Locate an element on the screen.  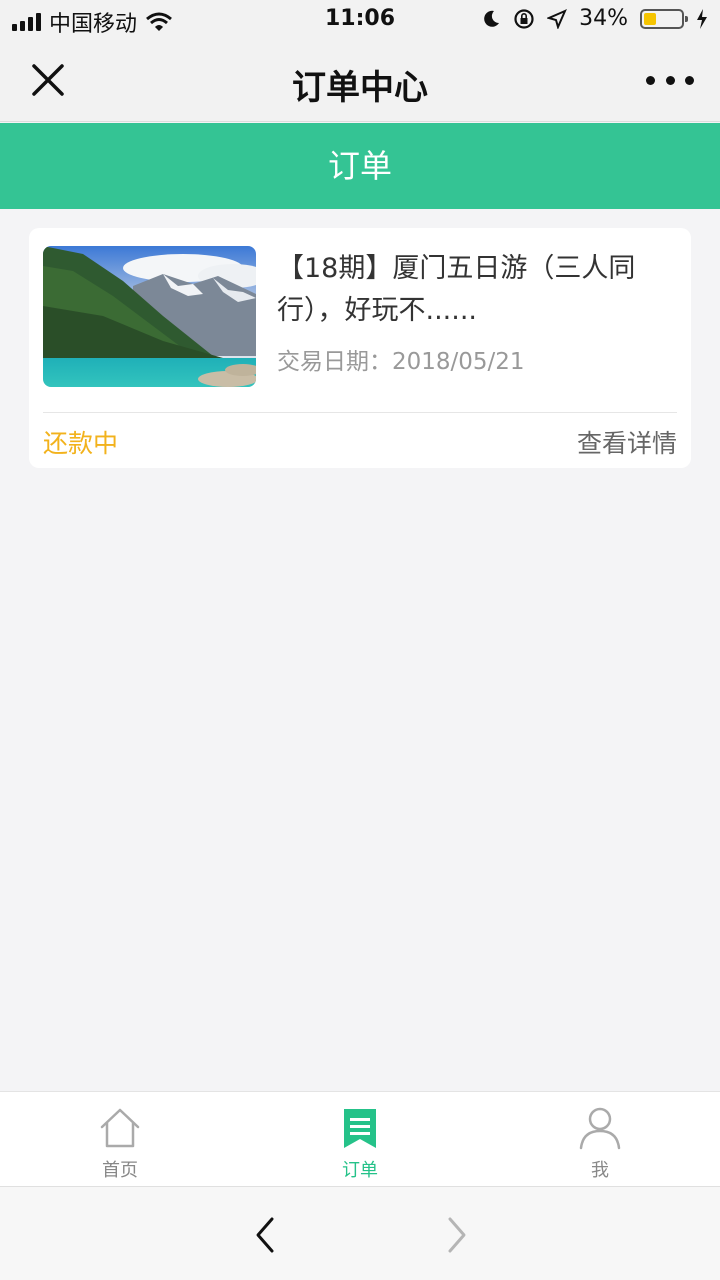
tab-orders: 订单 is located at coordinates (360, 1139).